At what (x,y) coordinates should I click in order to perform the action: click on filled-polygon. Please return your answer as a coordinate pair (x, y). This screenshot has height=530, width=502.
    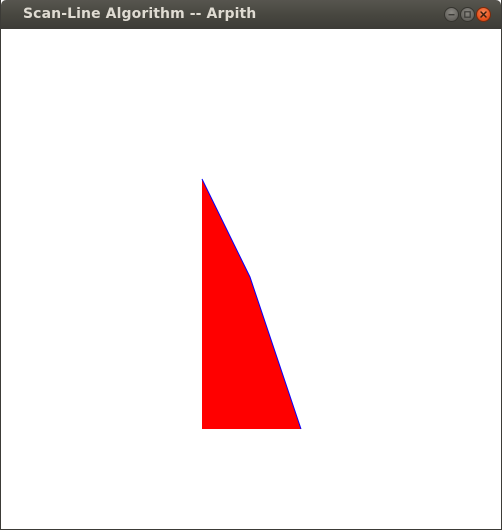
    Looking at the image, I should click on (251, 304).